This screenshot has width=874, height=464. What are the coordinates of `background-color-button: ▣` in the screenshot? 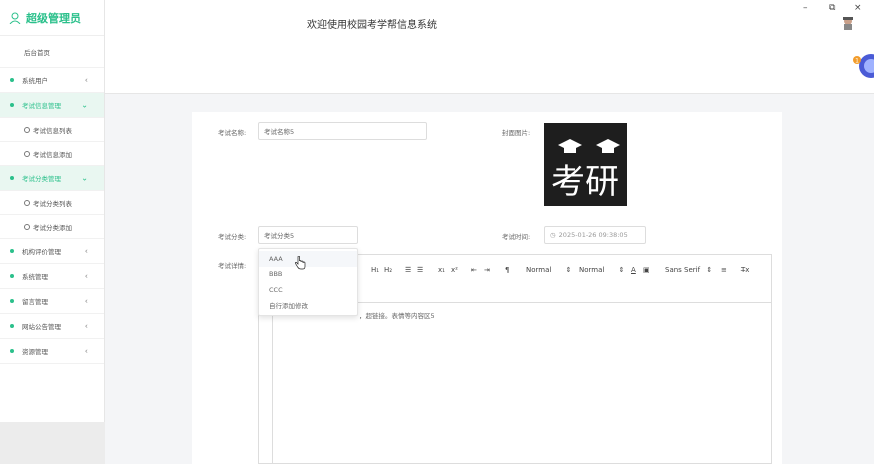 It's located at (646, 270).